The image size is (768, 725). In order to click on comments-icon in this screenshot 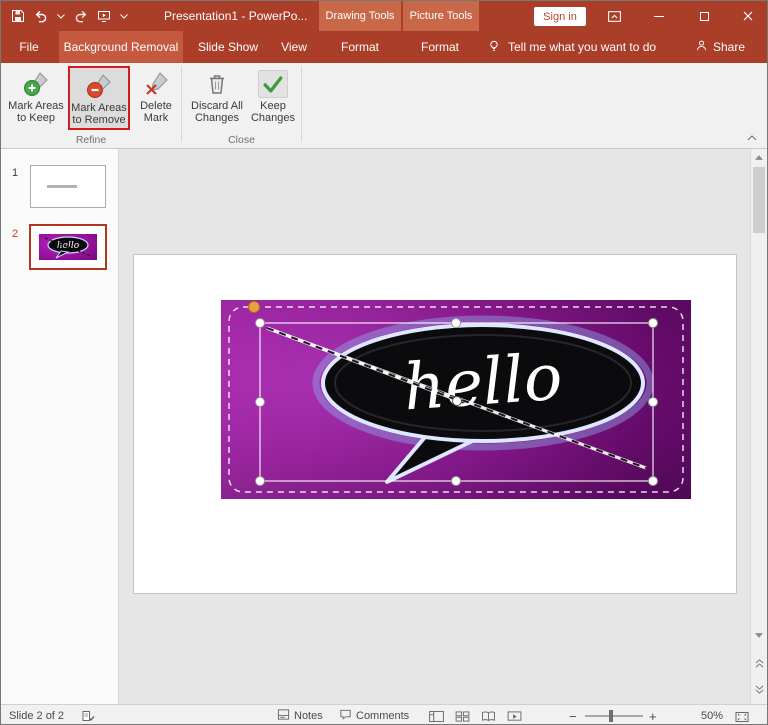, I will do `click(345, 716)`.